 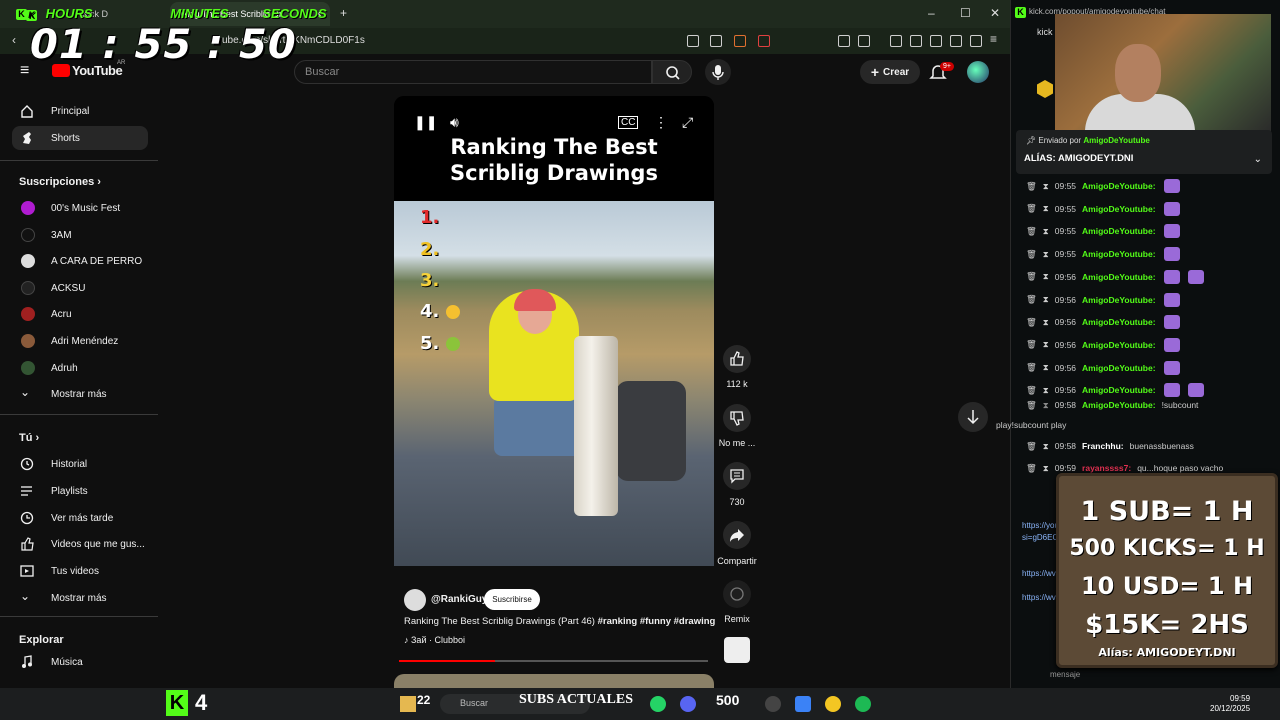 I want to click on you-heading: Tú ›, so click(x=29, y=438).